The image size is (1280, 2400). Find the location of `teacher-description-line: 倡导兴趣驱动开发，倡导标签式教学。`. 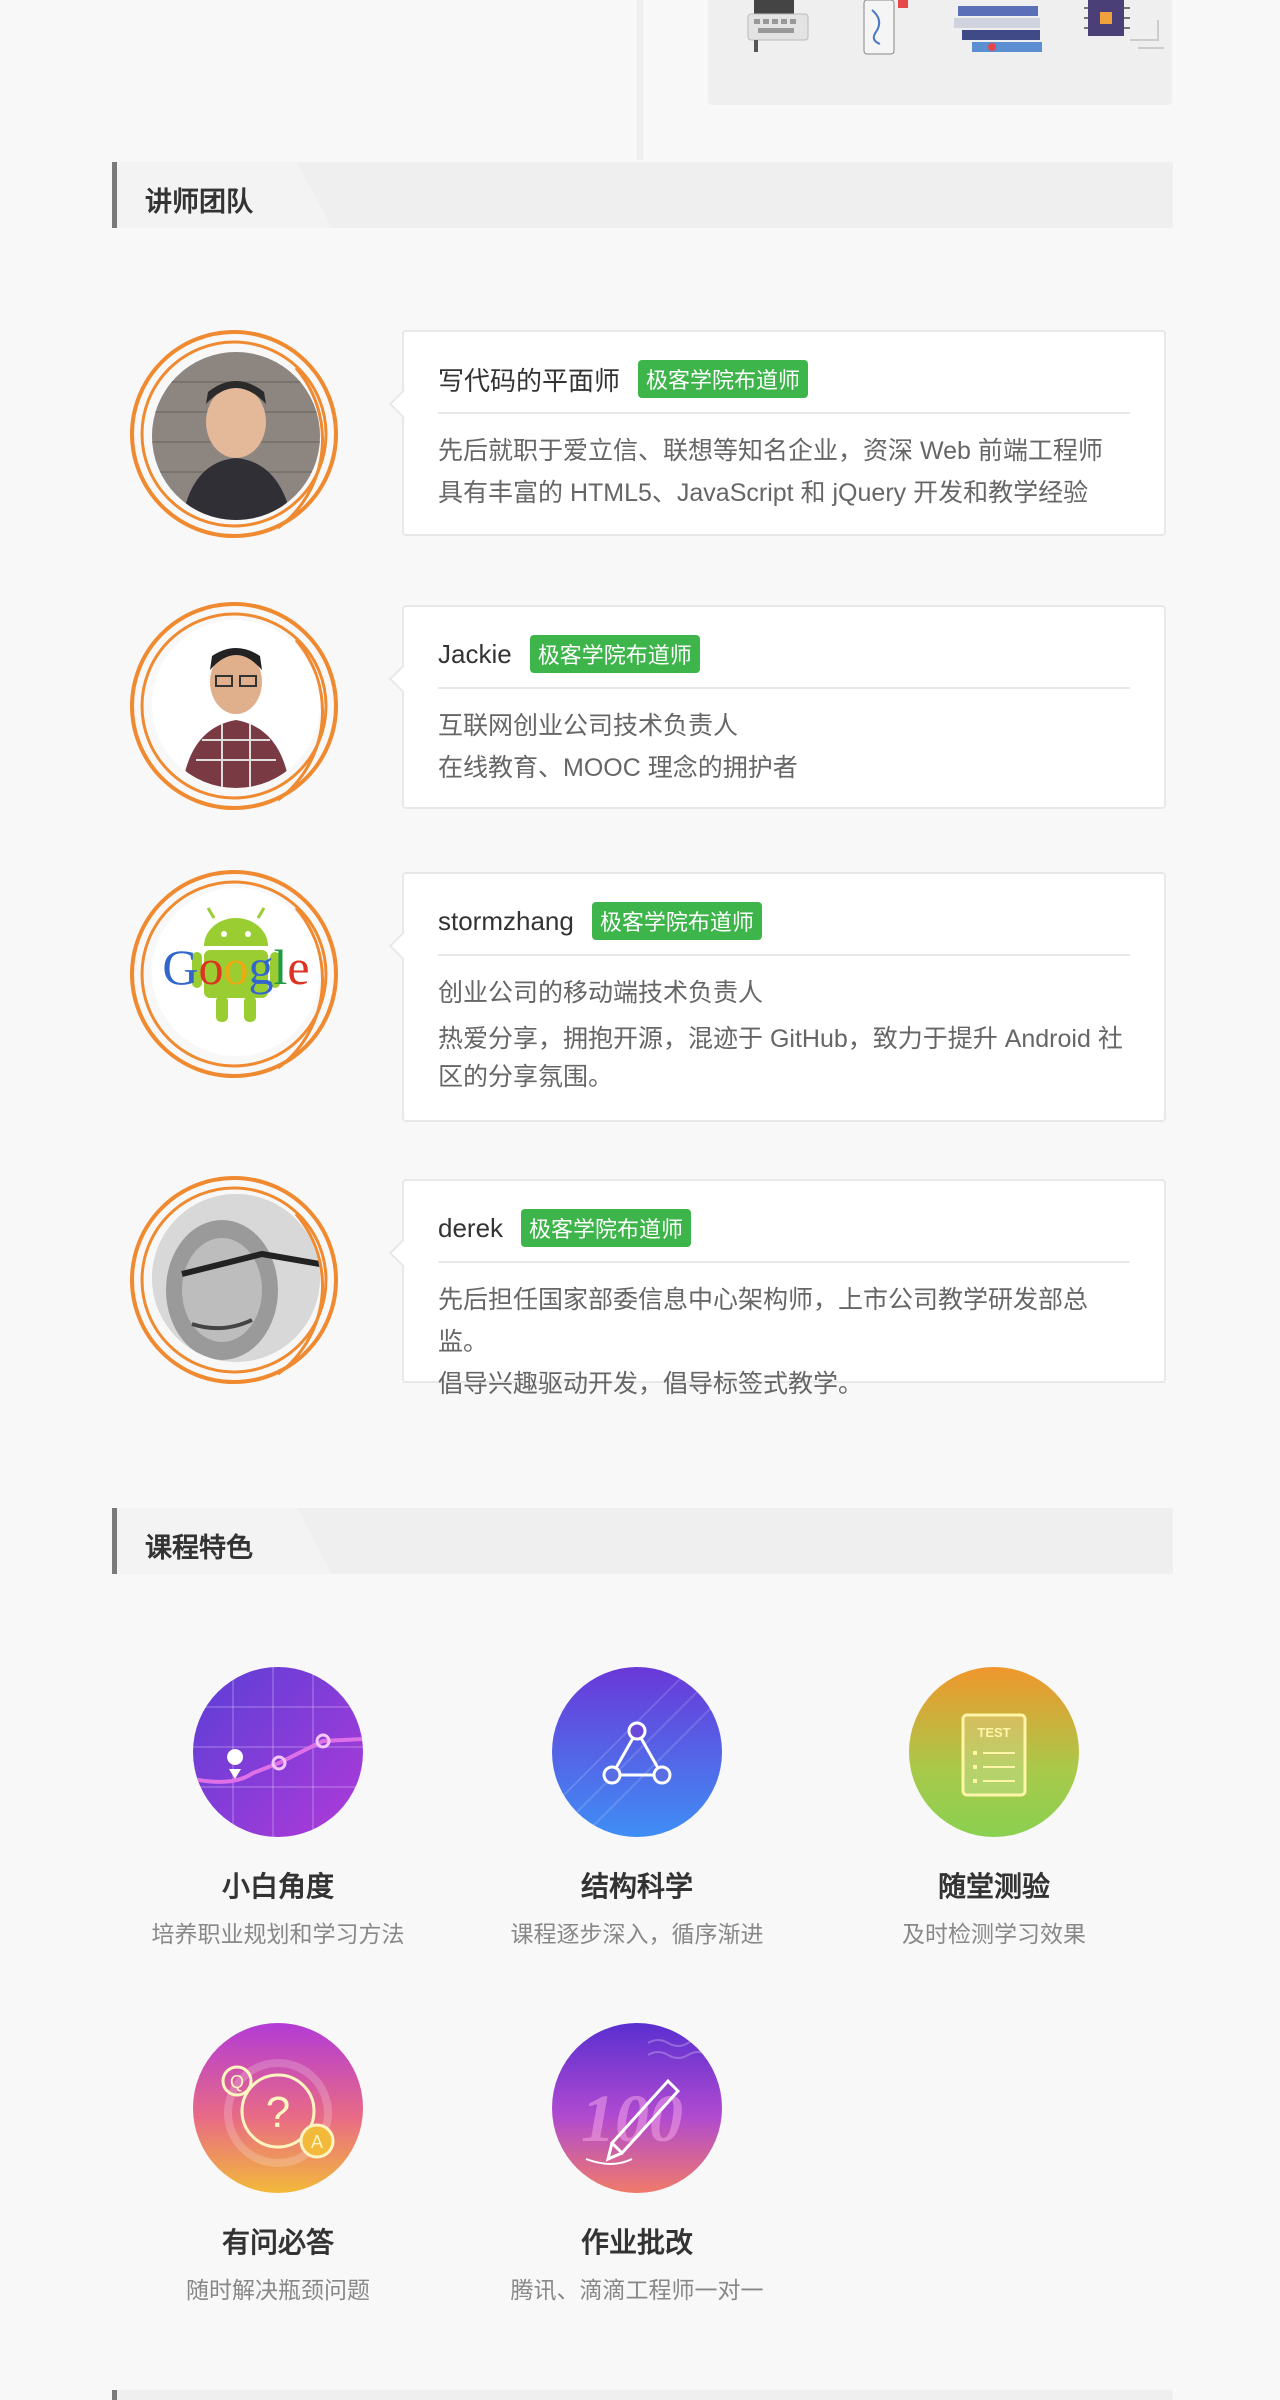

teacher-description-line: 倡导兴趣驱动开发，倡导标签式教学。 is located at coordinates (651, 1384).